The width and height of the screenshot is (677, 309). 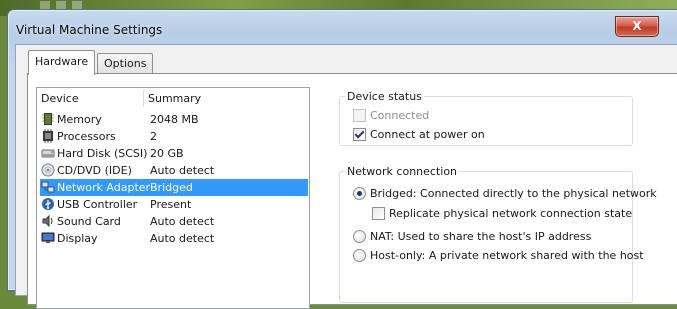 I want to click on device-row-cd-dvd: CD/DVD (IDE) Auto detect, so click(x=174, y=170).